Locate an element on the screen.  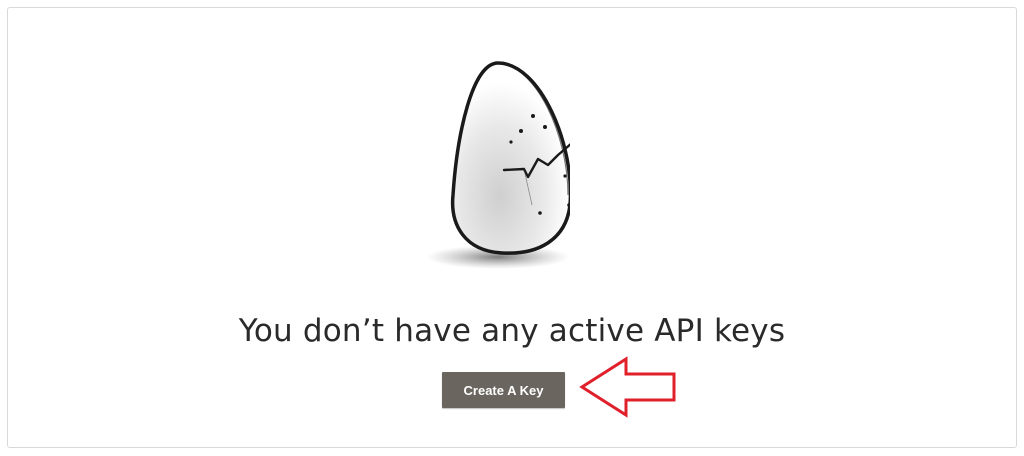
arrow-left-icon is located at coordinates (627, 387).